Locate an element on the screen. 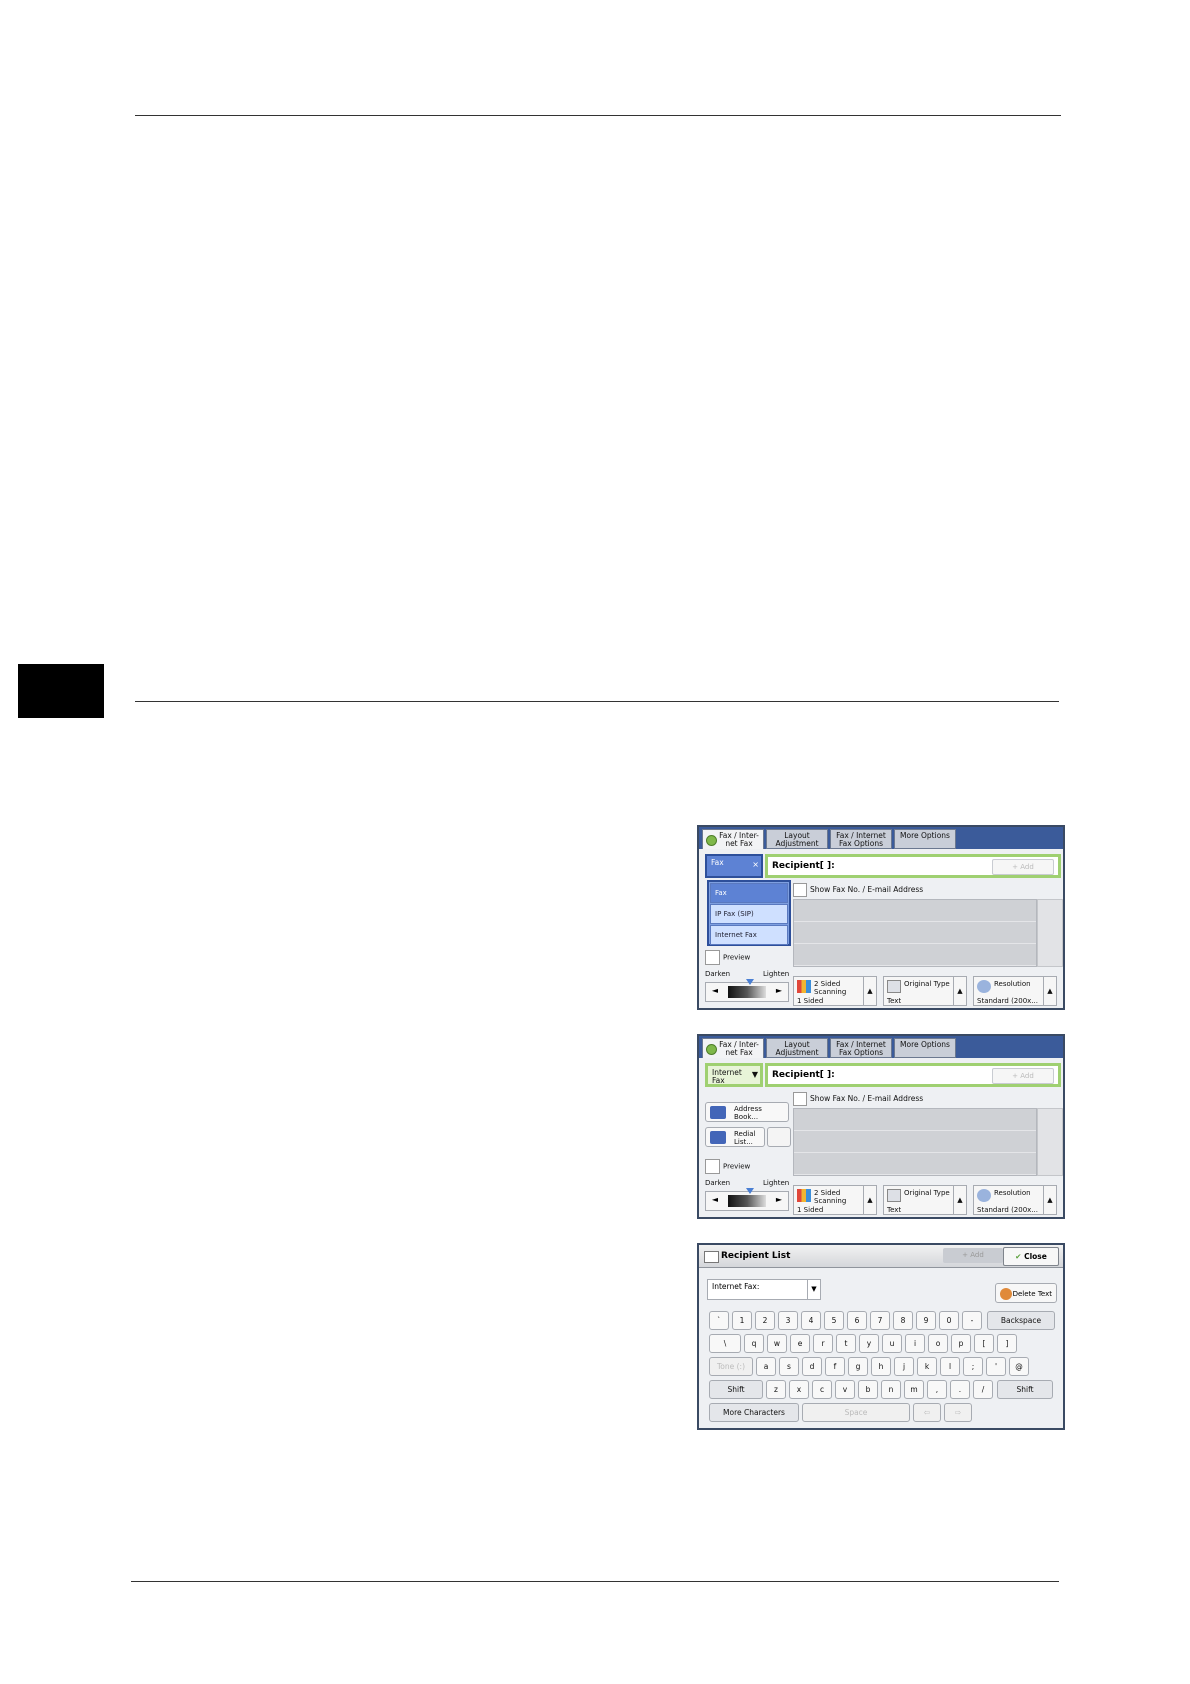 The height and width of the screenshot is (1684, 1190). key: s is located at coordinates (789, 1366).